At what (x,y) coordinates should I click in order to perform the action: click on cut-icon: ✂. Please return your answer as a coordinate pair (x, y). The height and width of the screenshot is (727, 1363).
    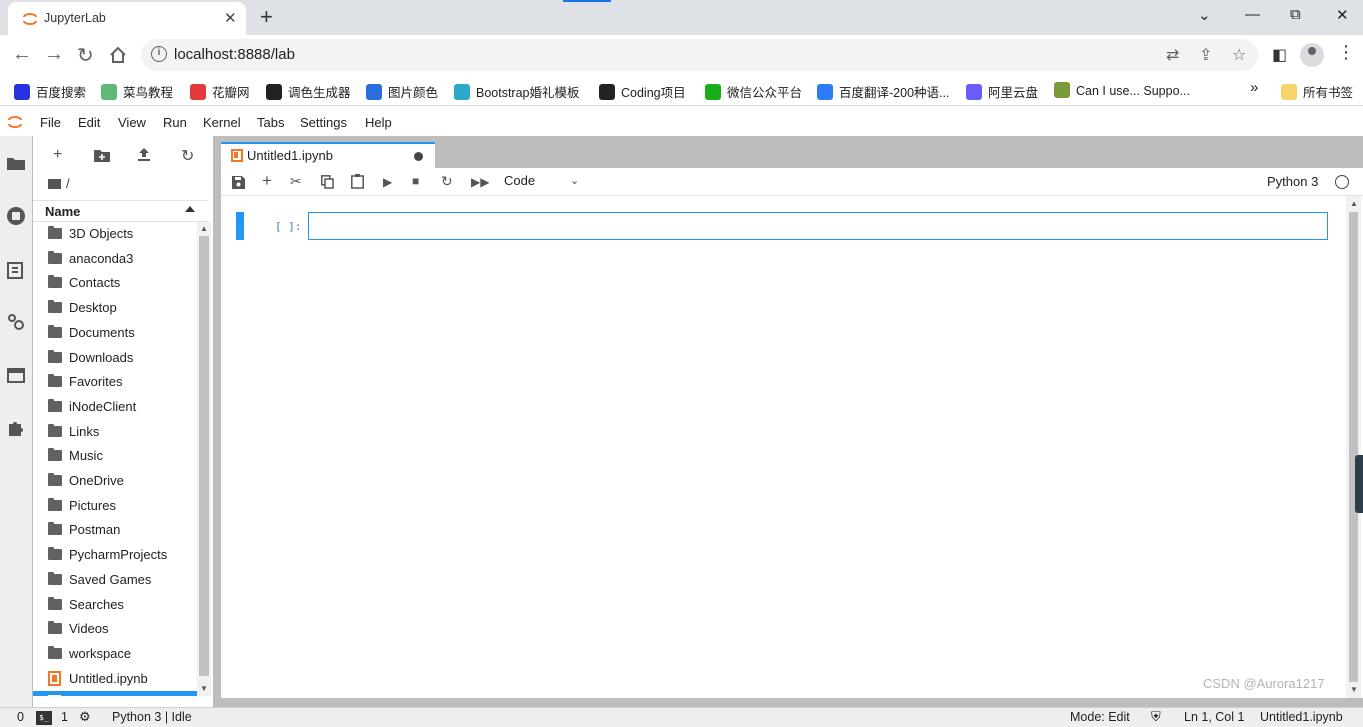
    Looking at the image, I should click on (296, 181).